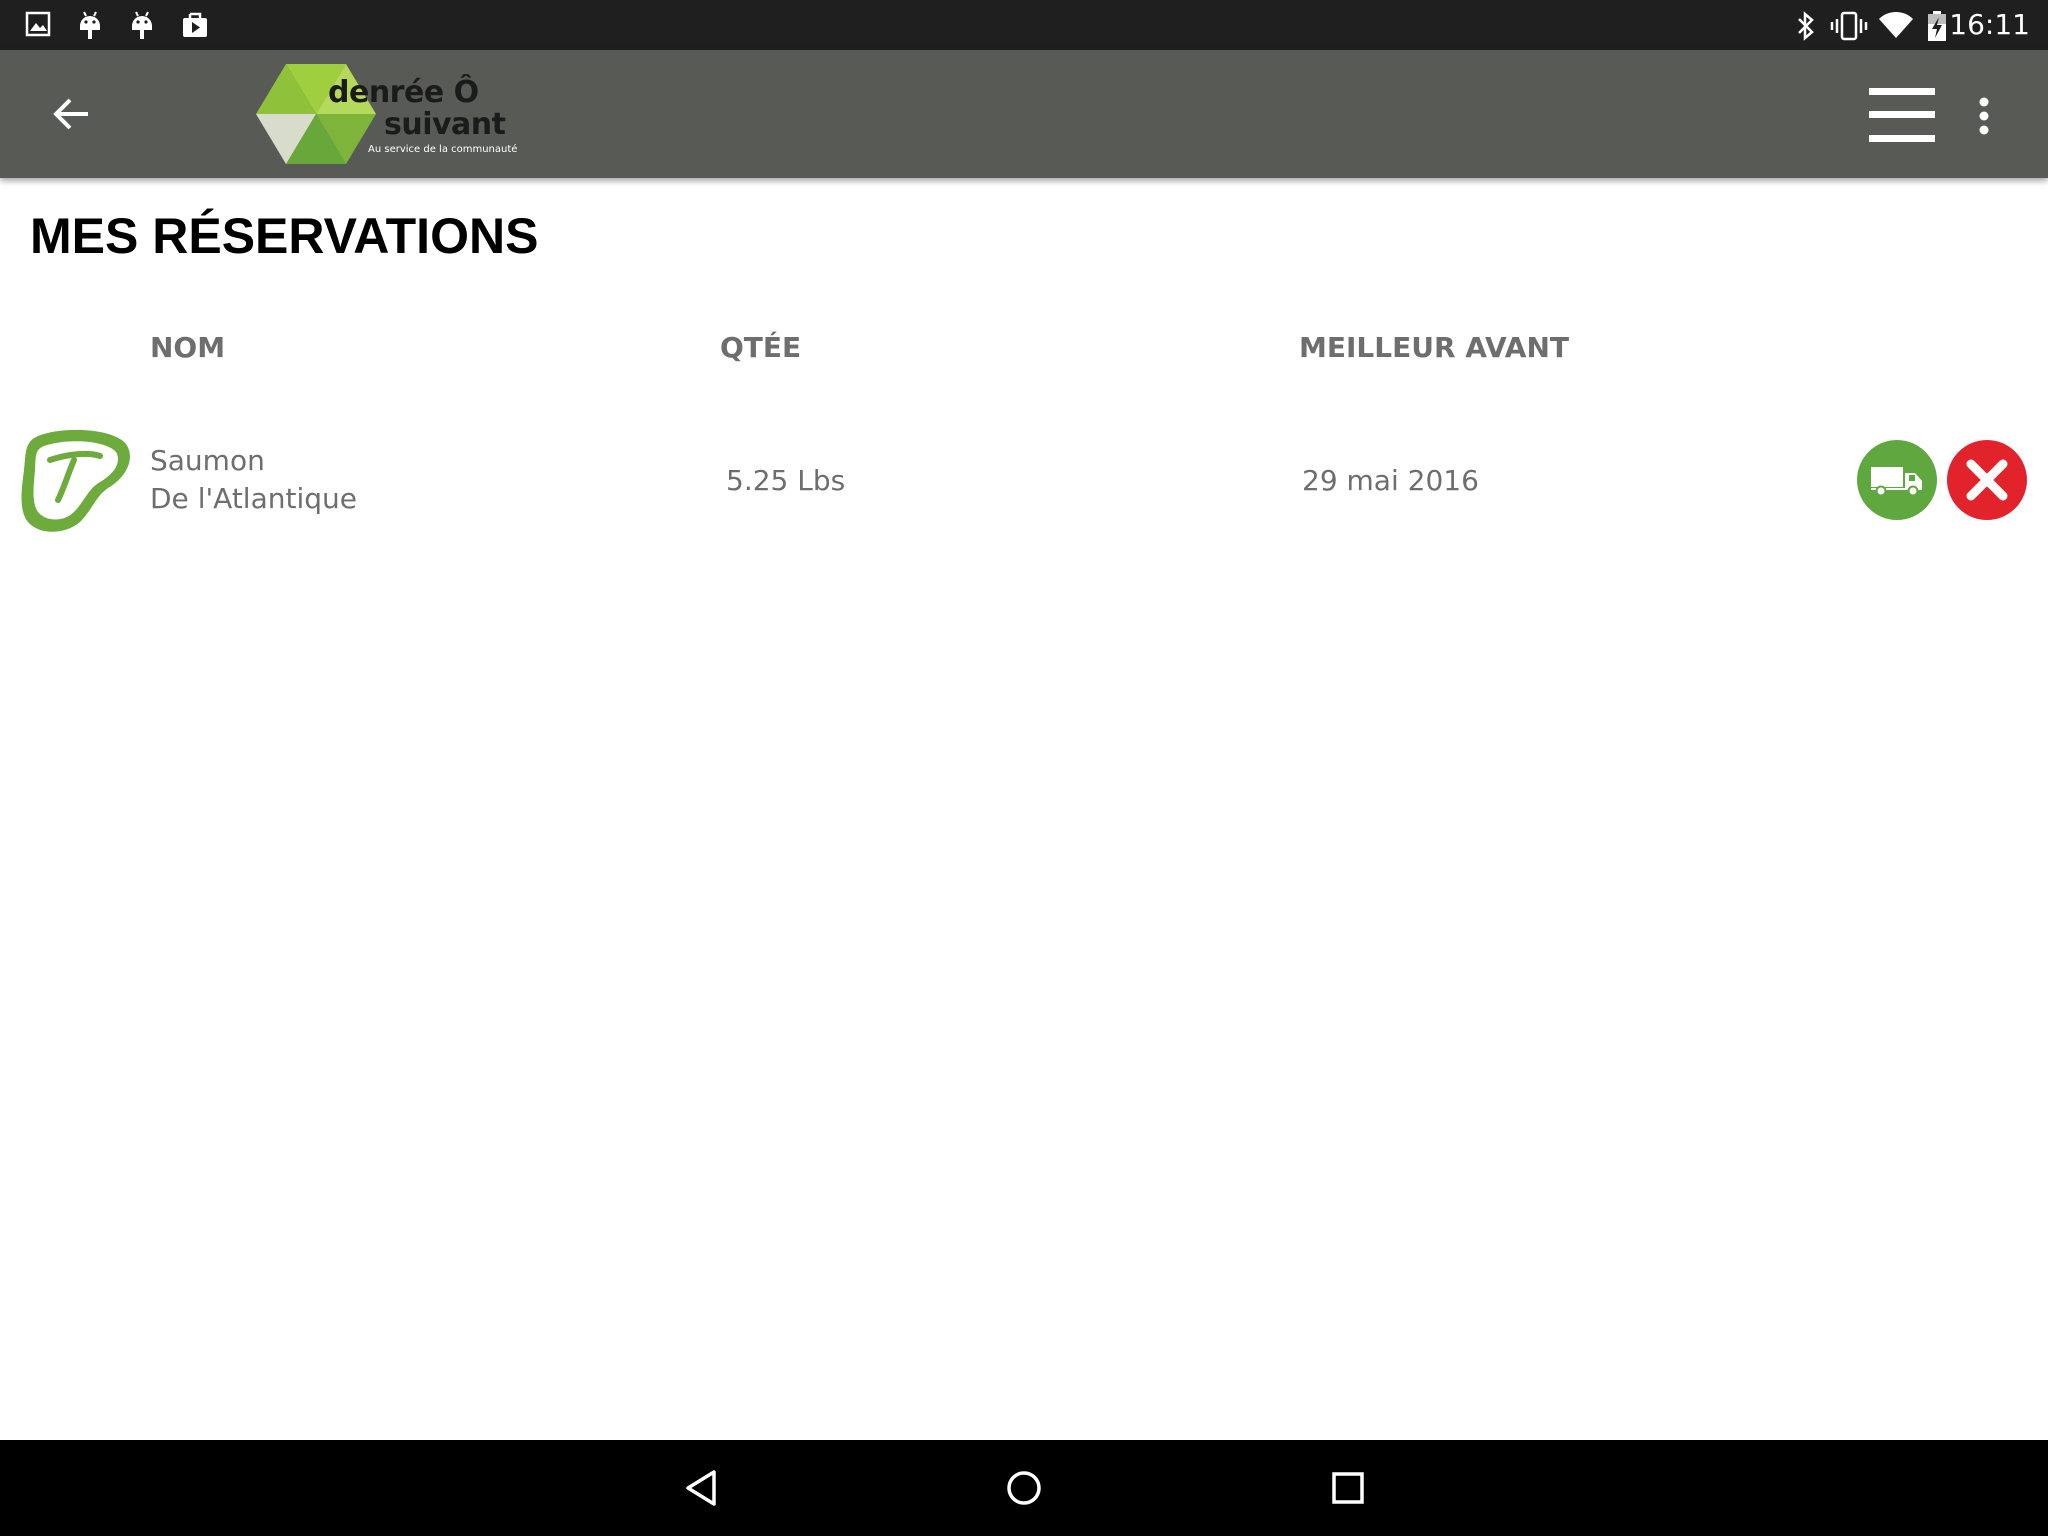 This screenshot has width=2048, height=1536. I want to click on status-bar: 16:11, so click(1024, 25).